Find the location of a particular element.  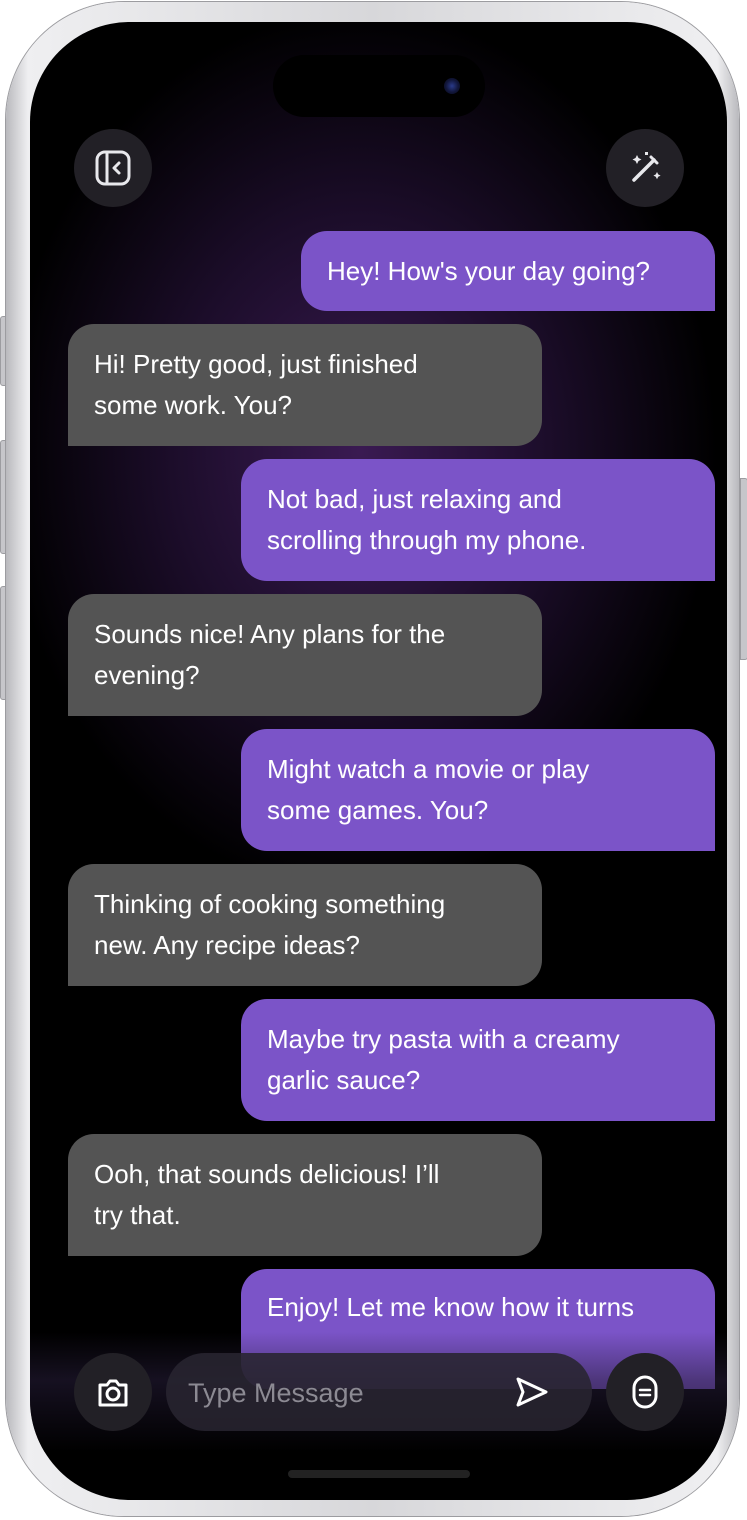

magic-wand-button is located at coordinates (645, 168).